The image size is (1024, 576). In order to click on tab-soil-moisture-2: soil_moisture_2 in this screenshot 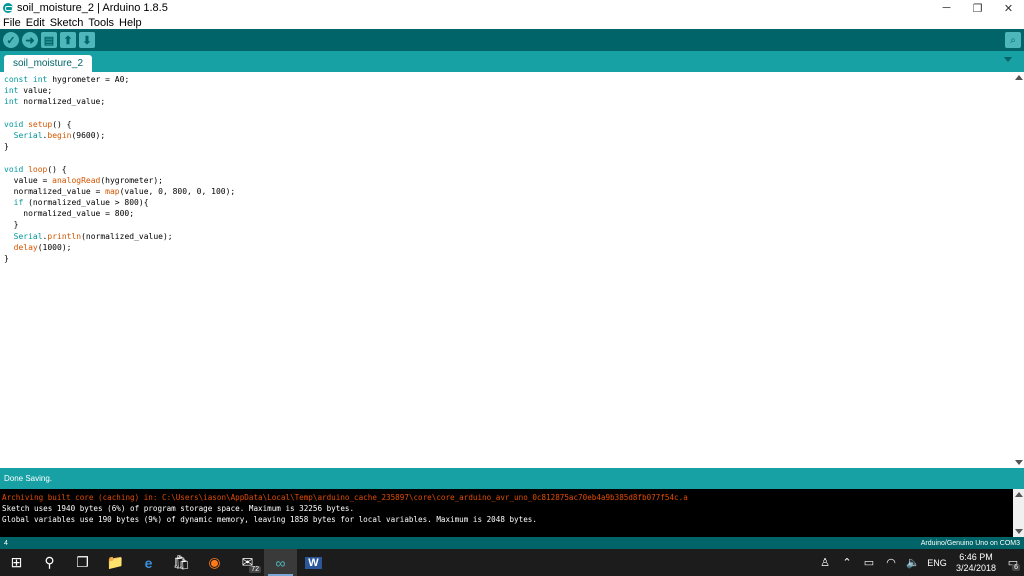, I will do `click(48, 63)`.